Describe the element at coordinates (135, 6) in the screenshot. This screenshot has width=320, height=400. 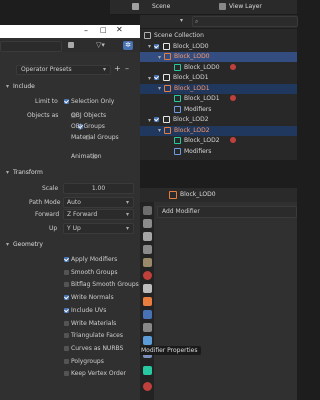
I see `scene-icon` at that location.